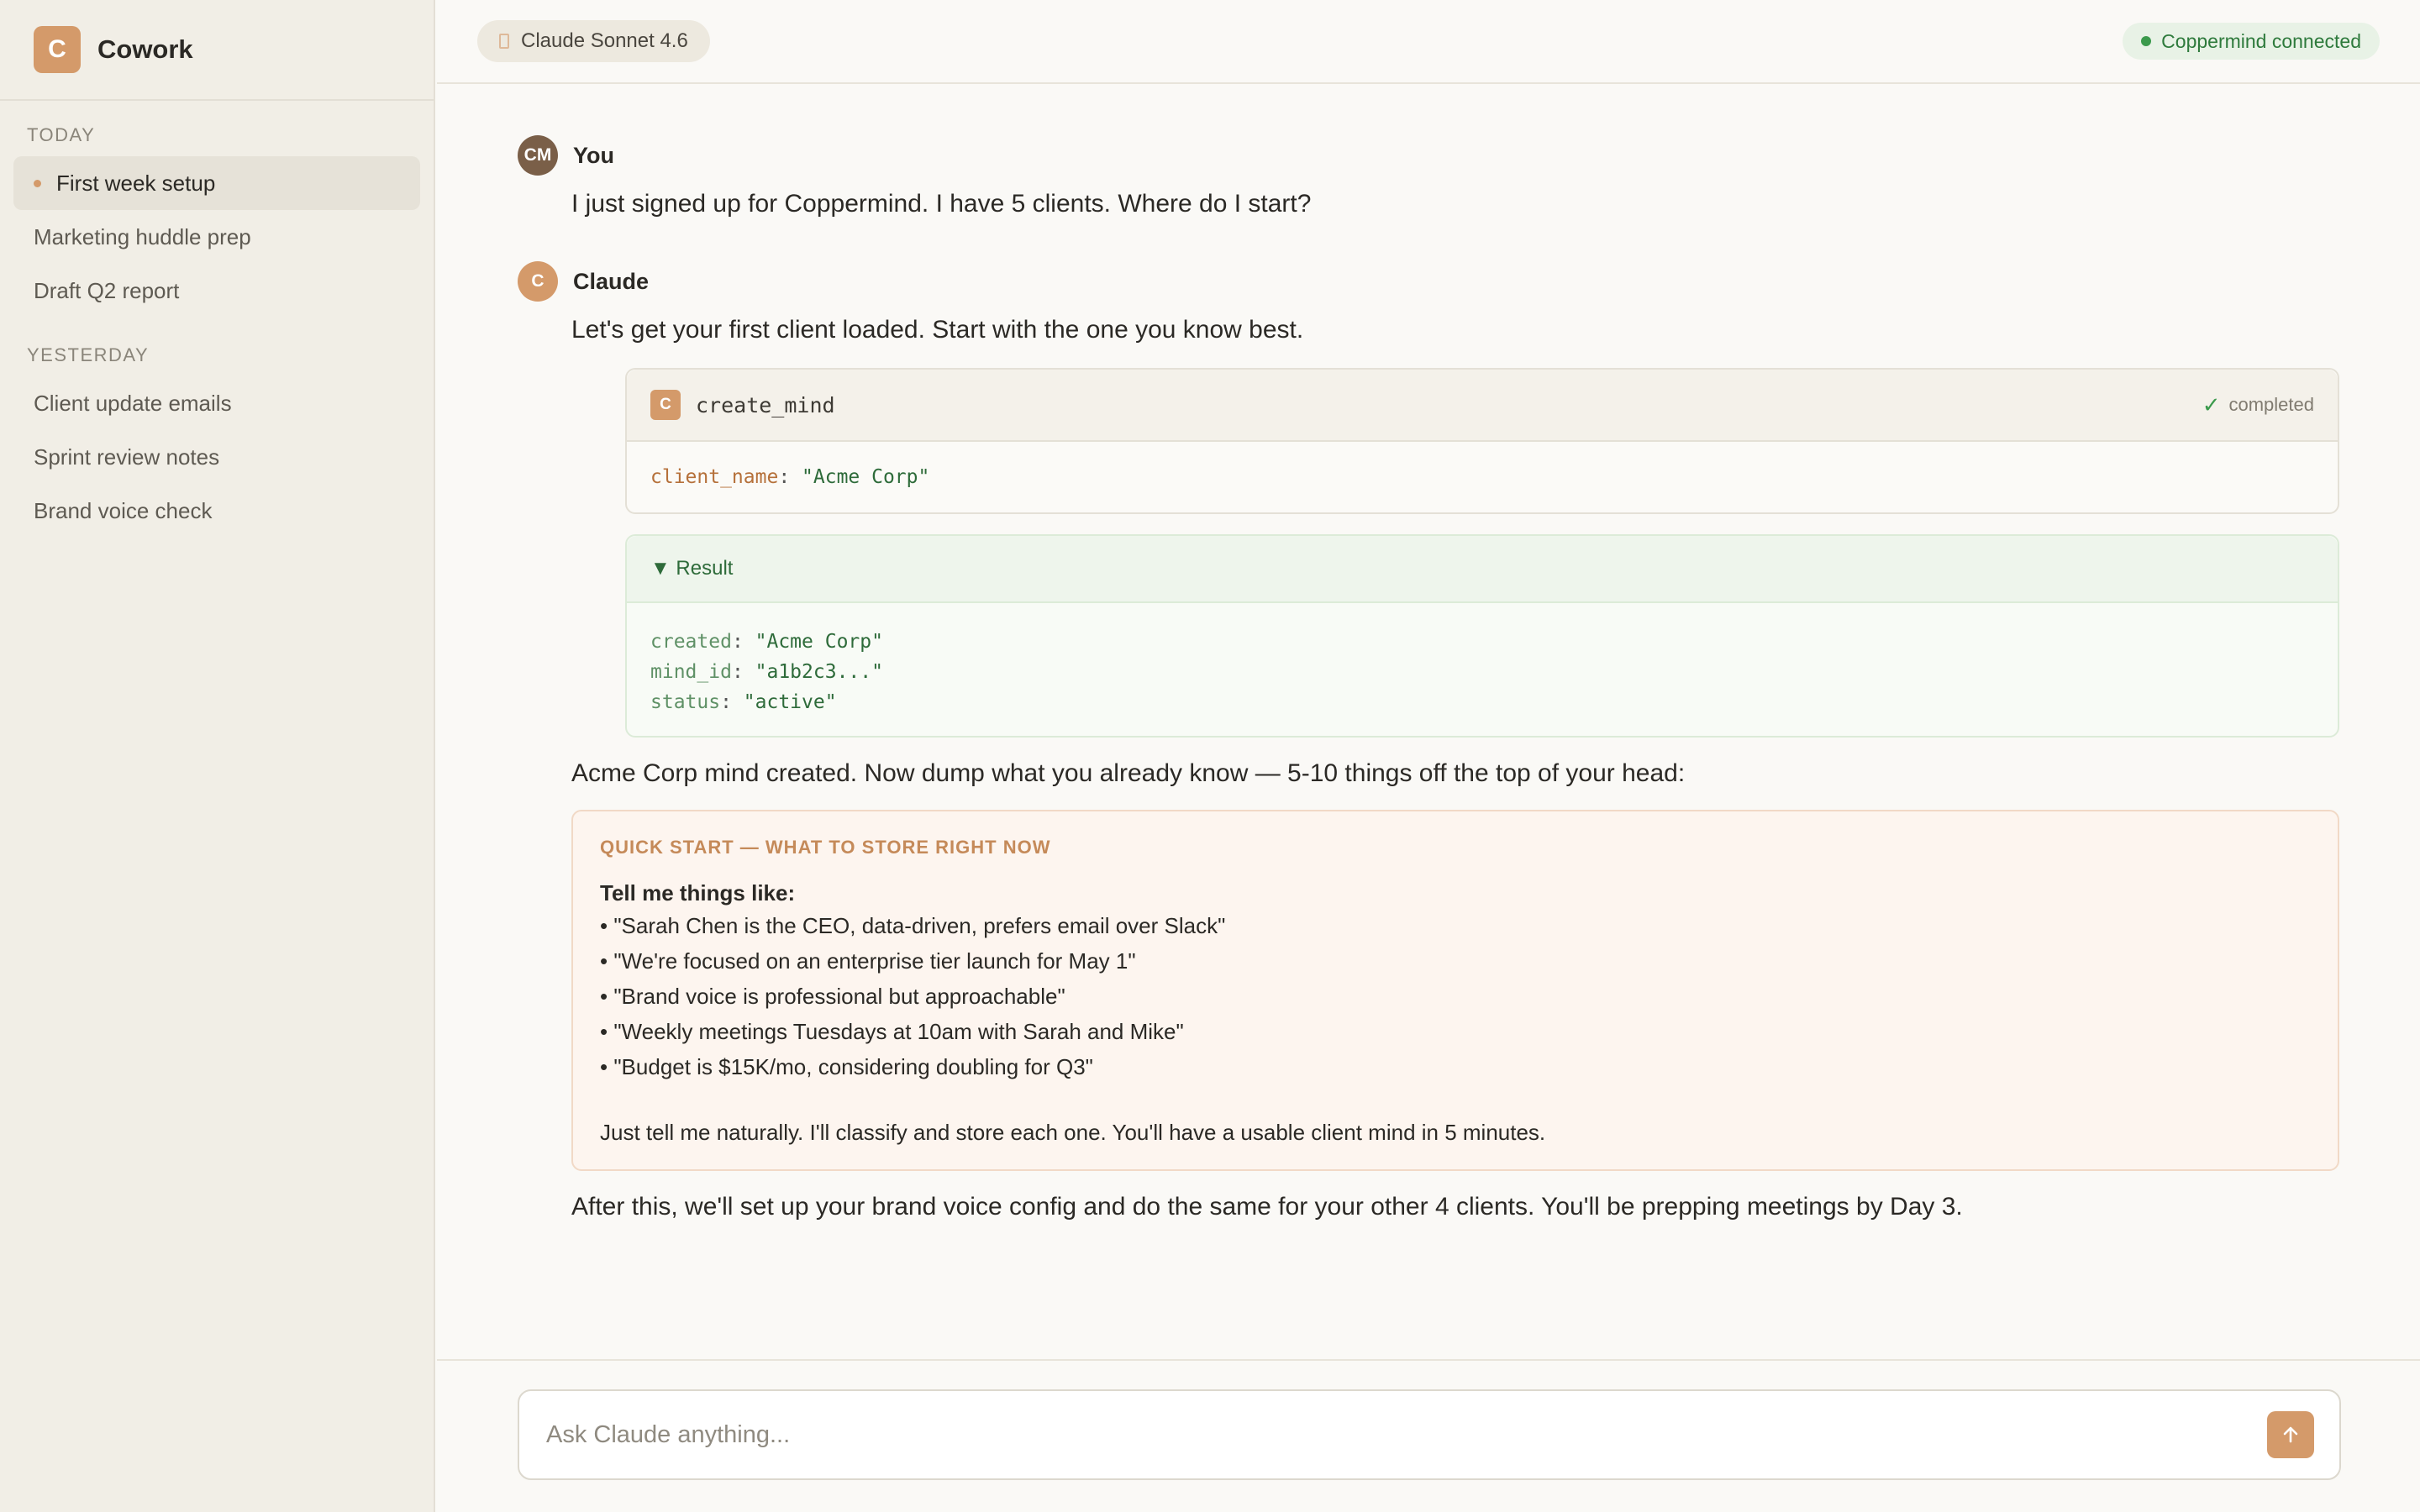 Image resolution: width=2420 pixels, height=1512 pixels. Describe the element at coordinates (136, 183) in the screenshot. I see `sidebar-item-label: First week setup` at that location.